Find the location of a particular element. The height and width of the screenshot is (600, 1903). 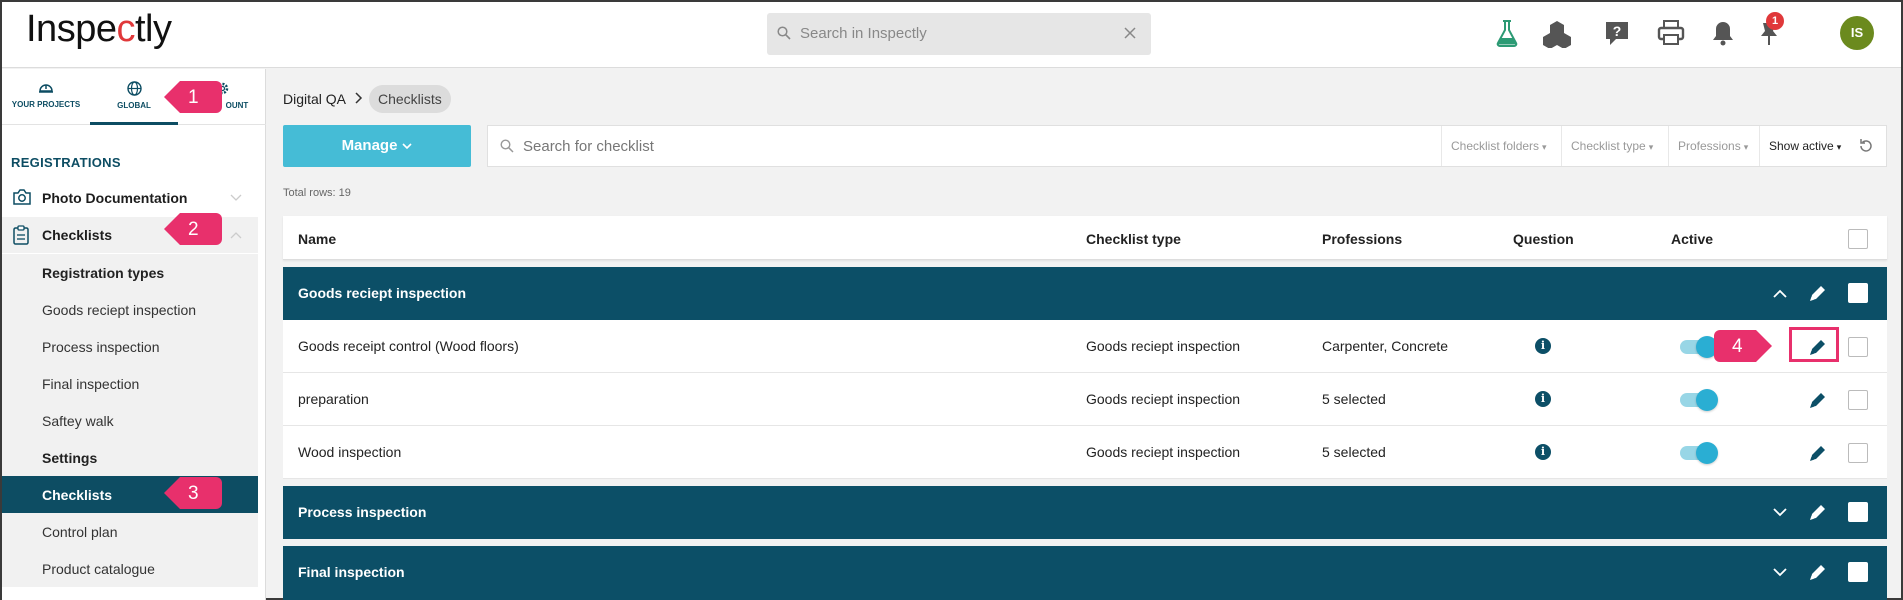

section-title-registrations: REGISTRATIONS is located at coordinates (66, 162).